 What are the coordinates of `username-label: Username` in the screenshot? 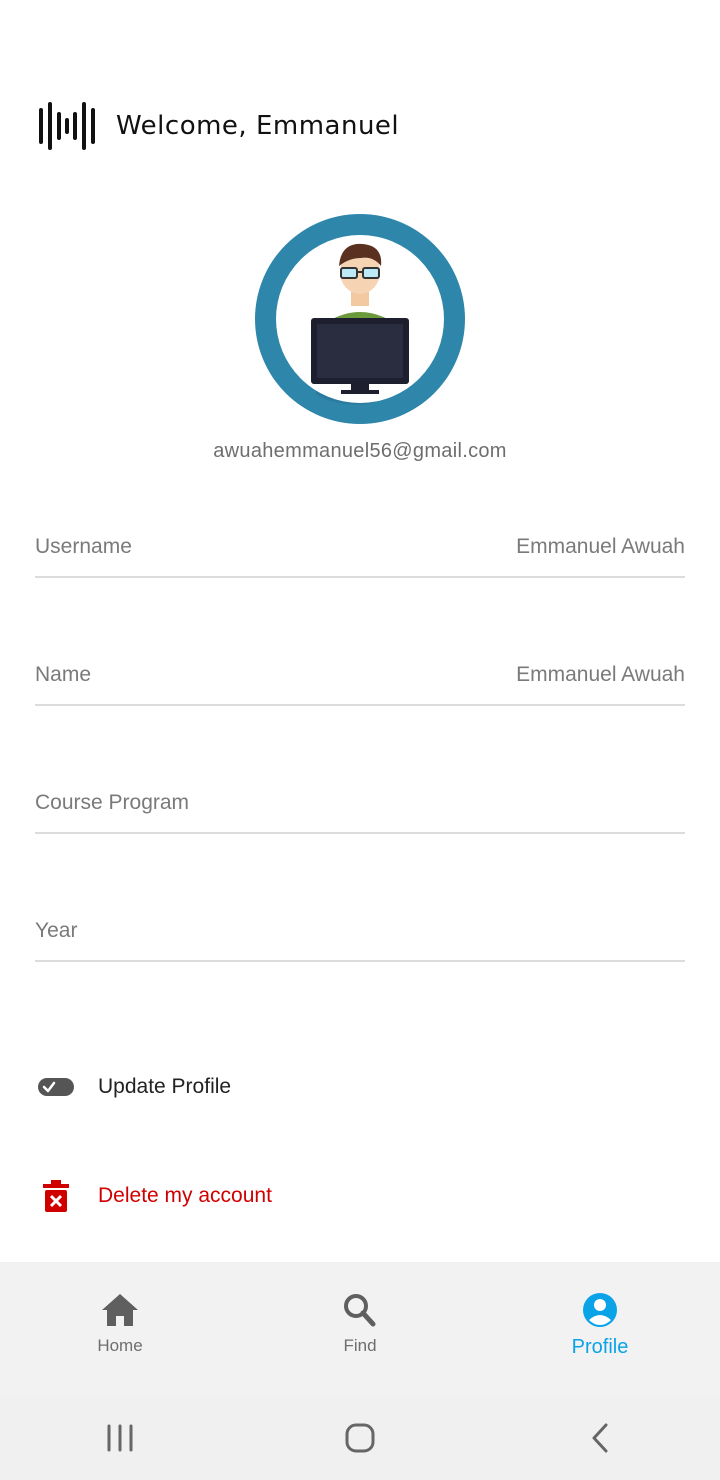 It's located at (83, 546).